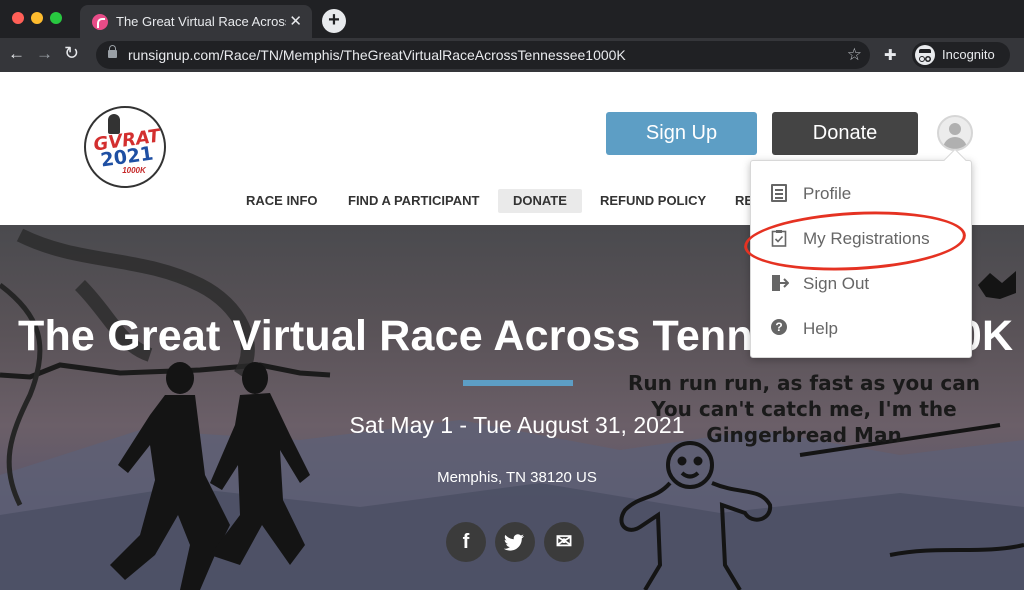 The width and height of the screenshot is (1024, 590). I want to click on sign-out-icon, so click(780, 283).